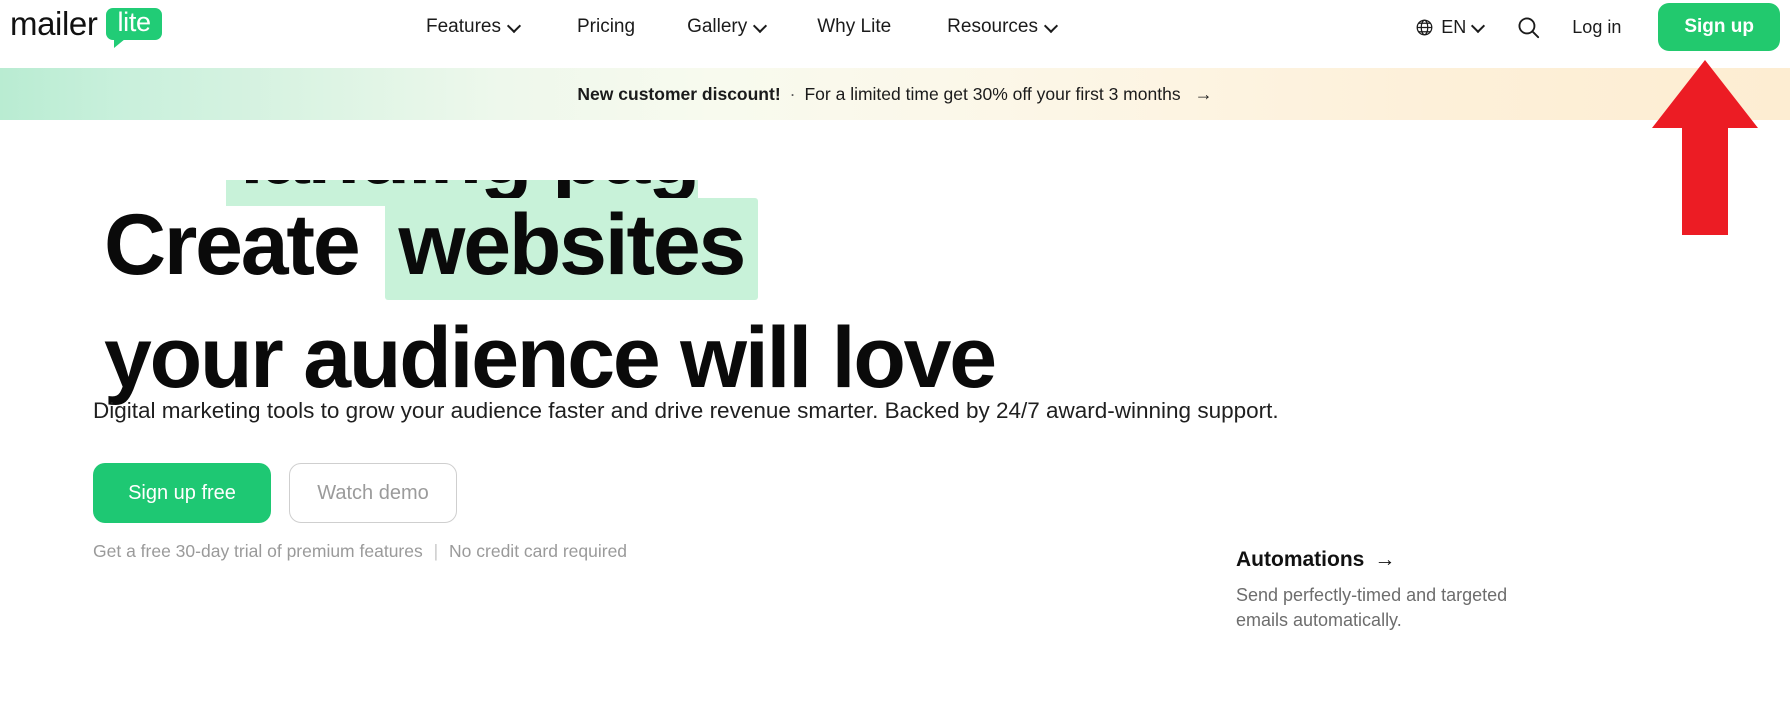  What do you see at coordinates (1446, 560) in the screenshot?
I see `feature-card-title-row: Automations →` at bounding box center [1446, 560].